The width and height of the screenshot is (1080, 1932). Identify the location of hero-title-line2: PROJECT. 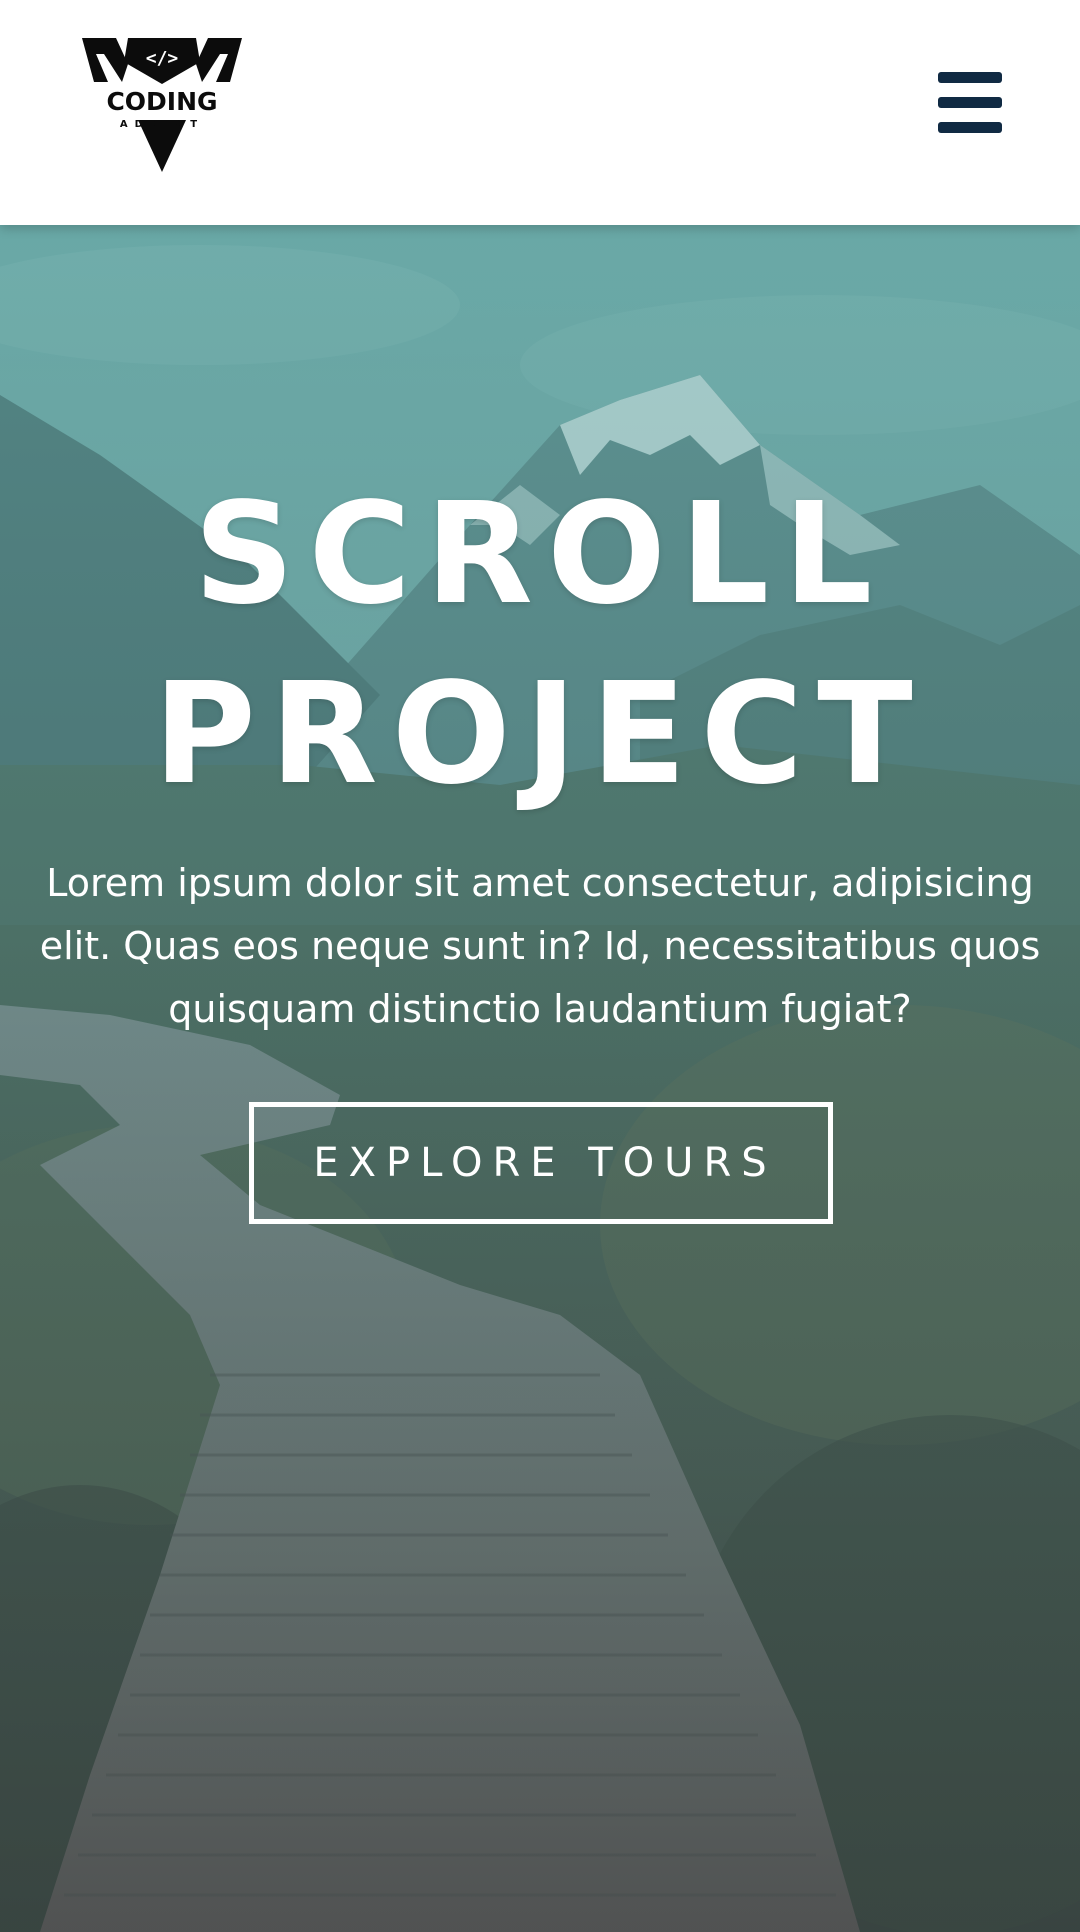
(540, 734).